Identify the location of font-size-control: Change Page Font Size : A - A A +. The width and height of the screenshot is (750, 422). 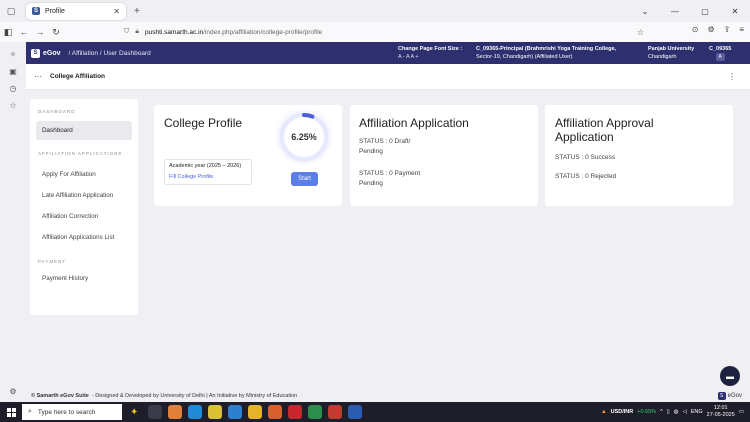
(430, 53).